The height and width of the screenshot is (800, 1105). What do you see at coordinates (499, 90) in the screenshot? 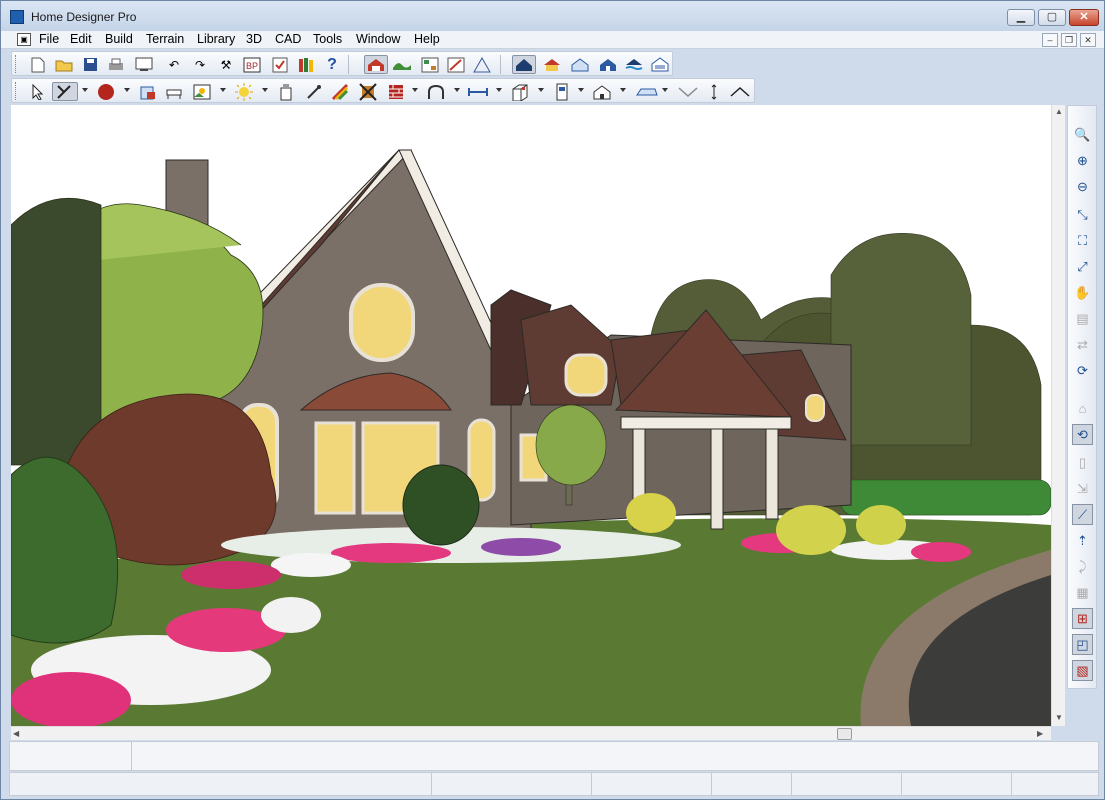
I see `dimension-tool-dropdown` at bounding box center [499, 90].